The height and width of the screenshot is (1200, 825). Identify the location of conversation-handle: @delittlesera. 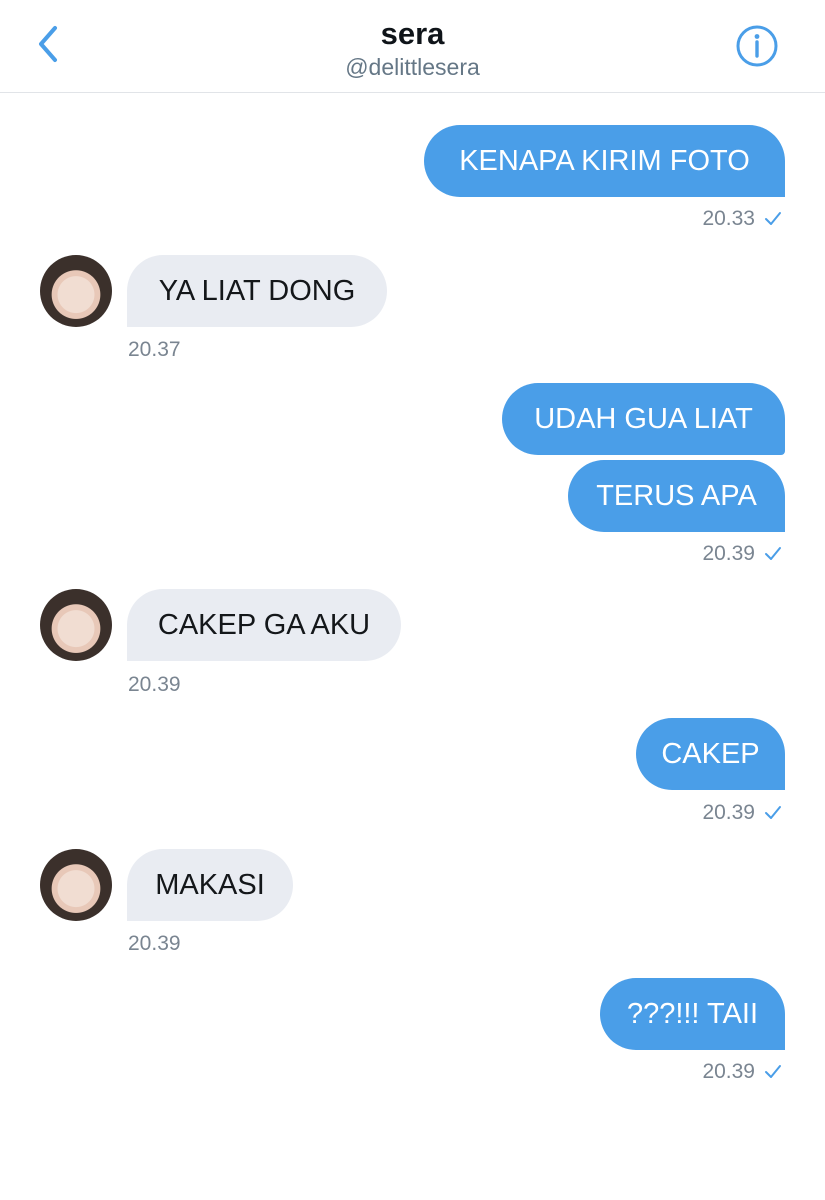
(412, 67).